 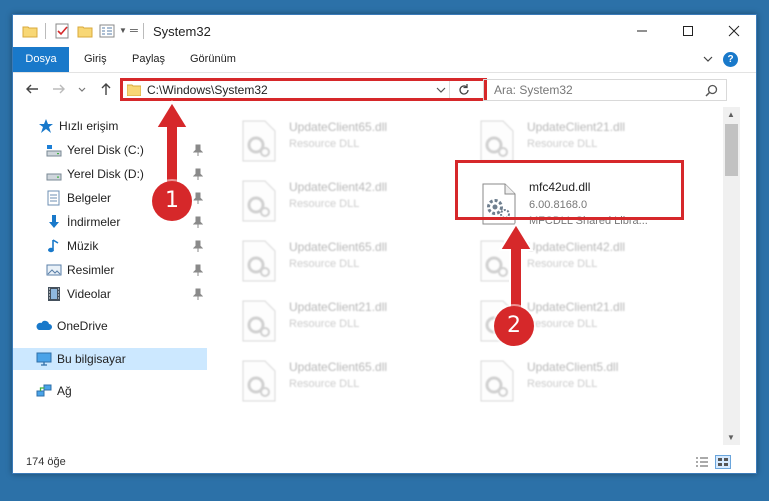 What do you see at coordinates (384, 461) in the screenshot?
I see `status-bar: 174 öğe` at bounding box center [384, 461].